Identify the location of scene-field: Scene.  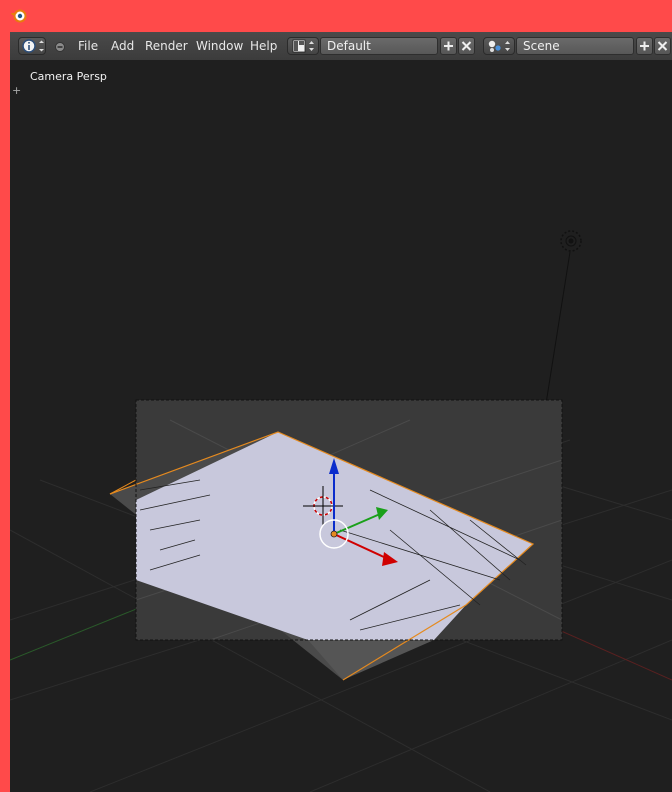
(575, 46).